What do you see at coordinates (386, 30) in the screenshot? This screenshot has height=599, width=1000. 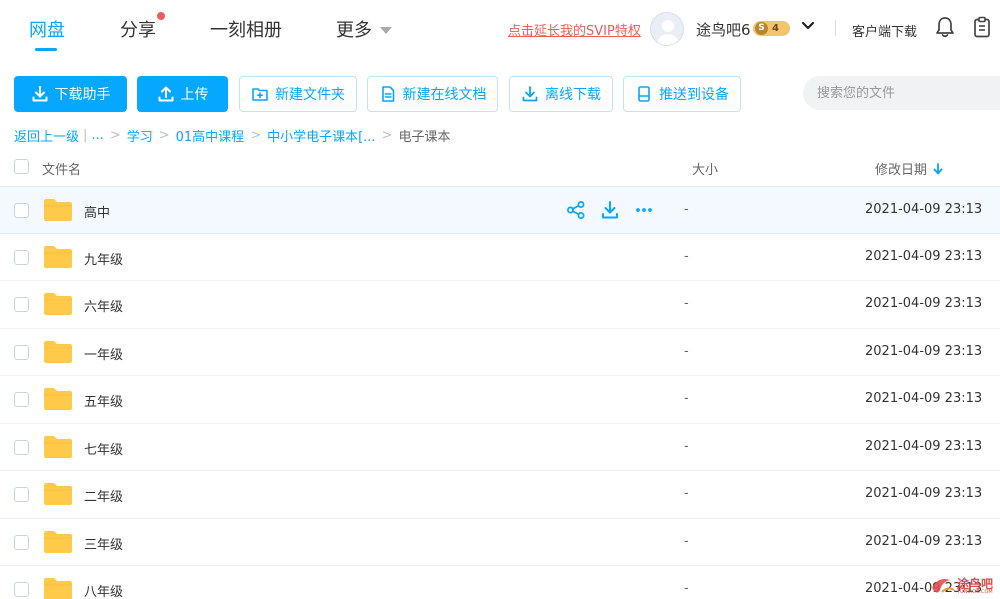 I see `caret-down-icon` at bounding box center [386, 30].